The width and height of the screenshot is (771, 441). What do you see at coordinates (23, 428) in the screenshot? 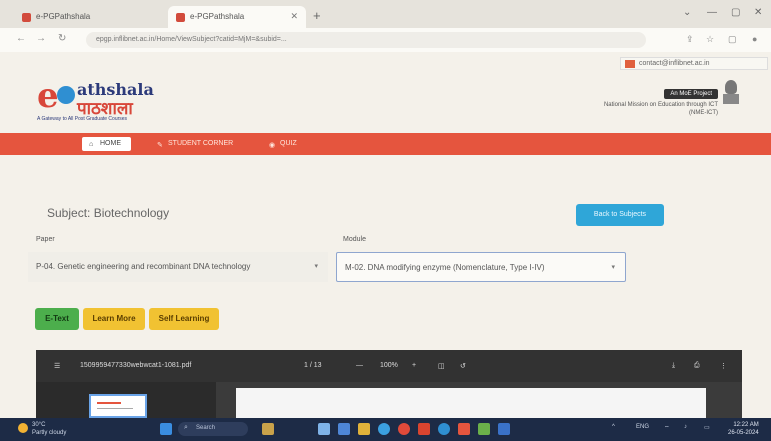
I see `weather-sun-icon` at bounding box center [23, 428].